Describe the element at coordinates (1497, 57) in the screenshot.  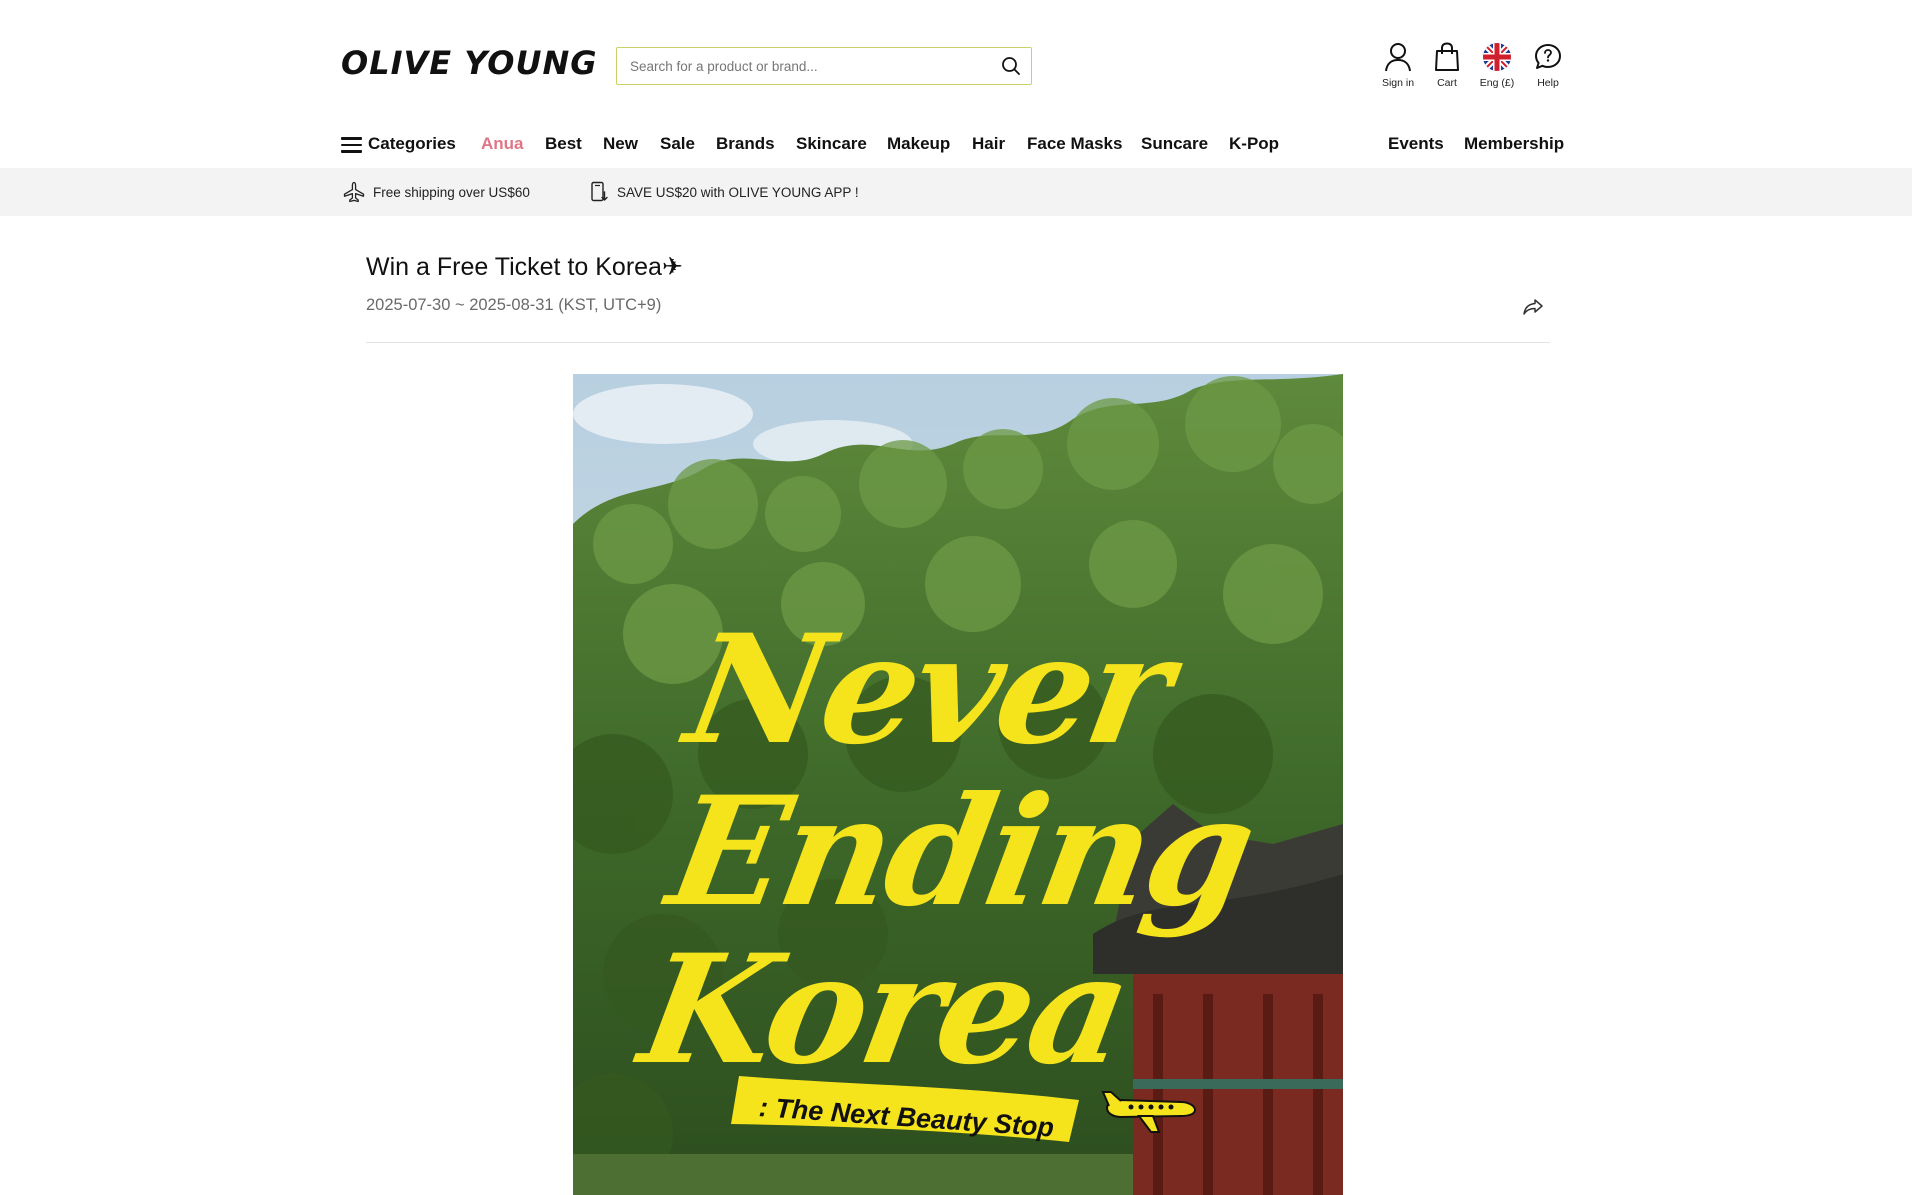
I see `uk-flag-icon` at that location.